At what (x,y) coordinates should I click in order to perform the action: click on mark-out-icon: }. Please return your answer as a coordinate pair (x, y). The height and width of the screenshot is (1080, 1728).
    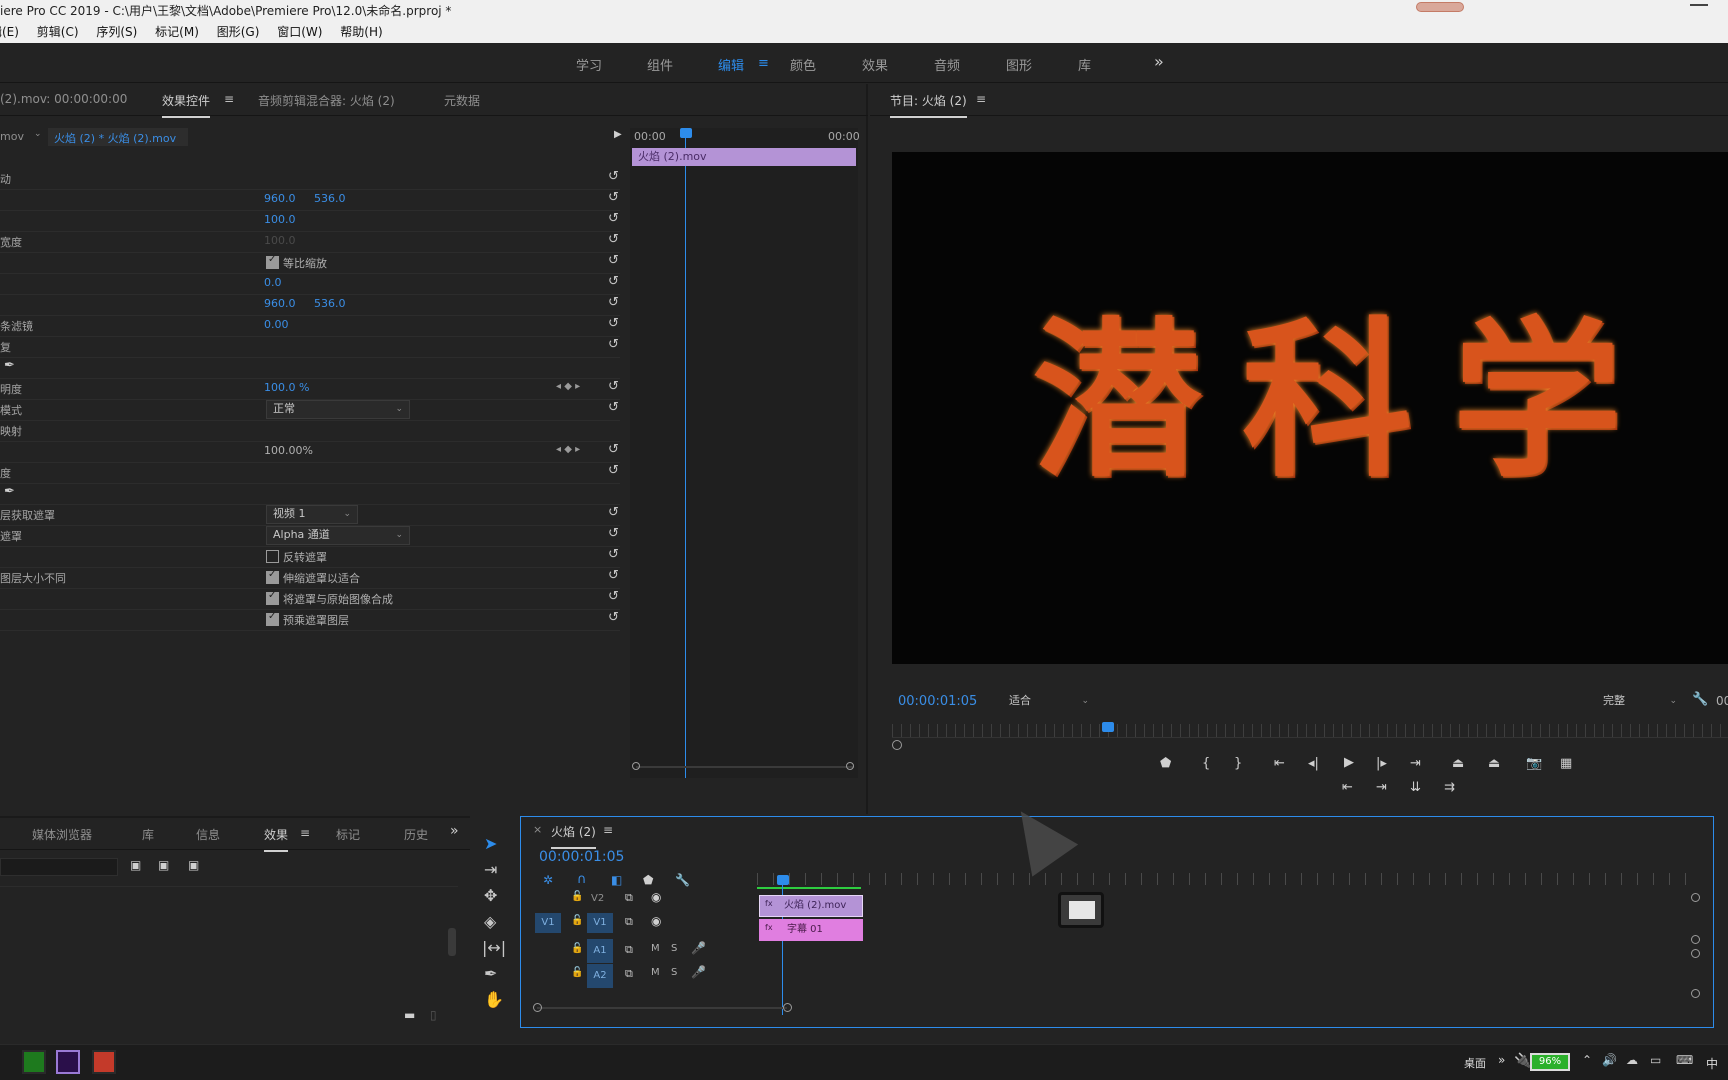
    Looking at the image, I should click on (1238, 763).